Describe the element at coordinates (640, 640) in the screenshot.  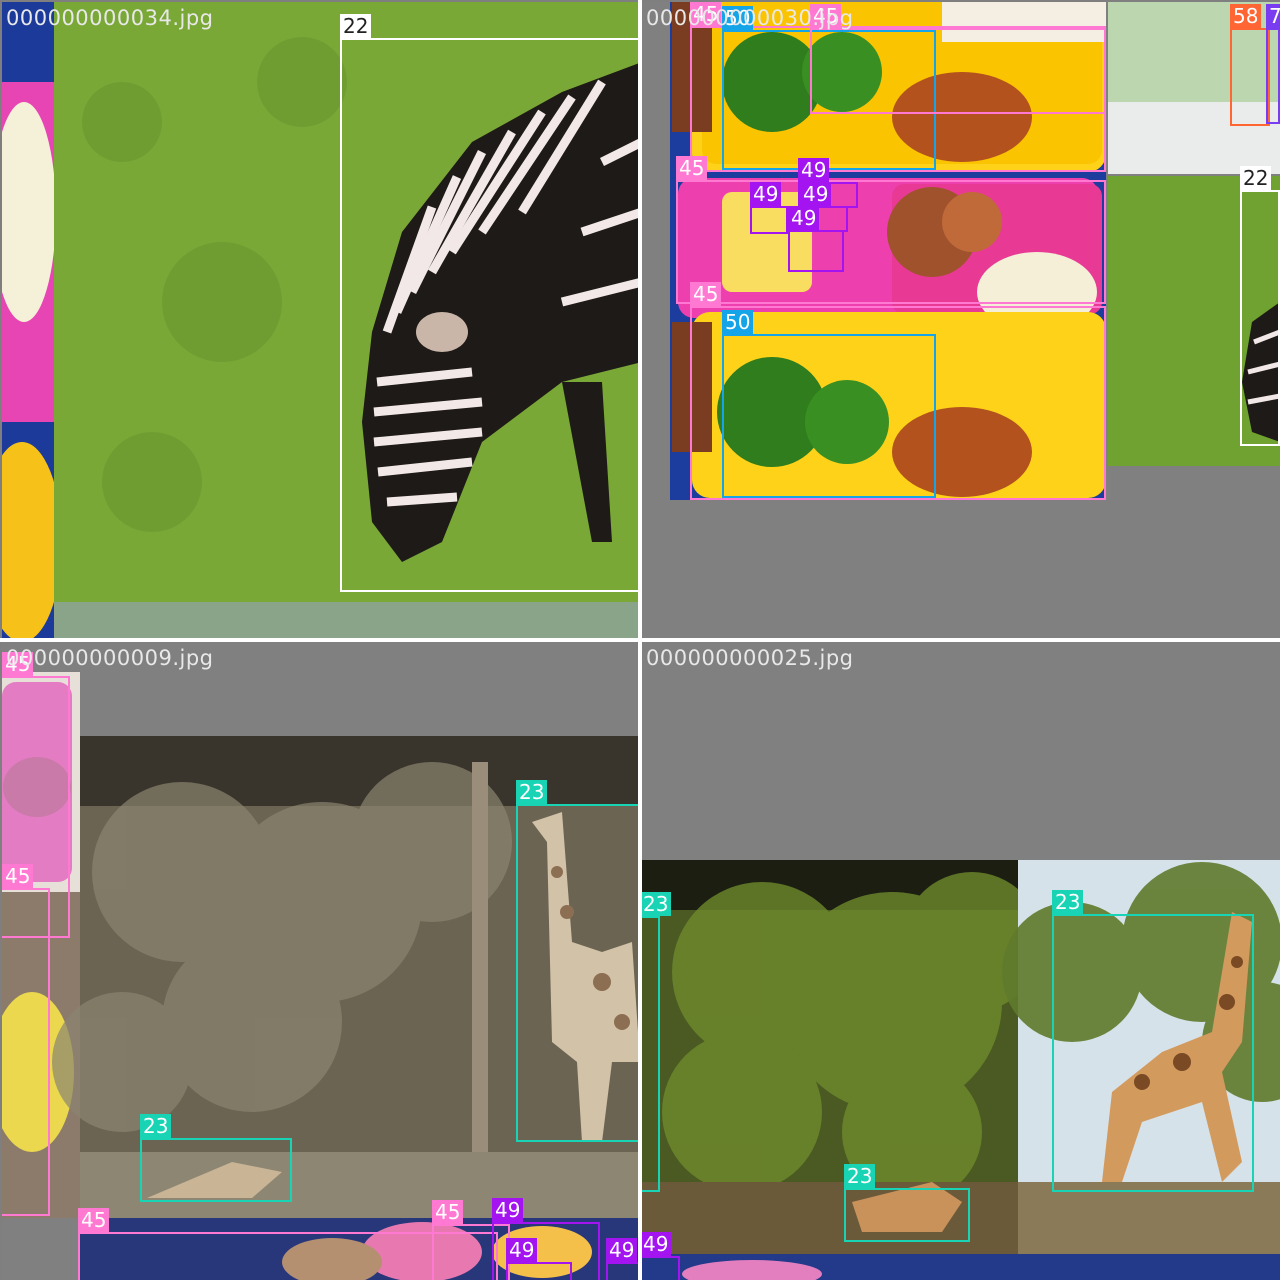
I see `mosaic-divider-vertical` at that location.